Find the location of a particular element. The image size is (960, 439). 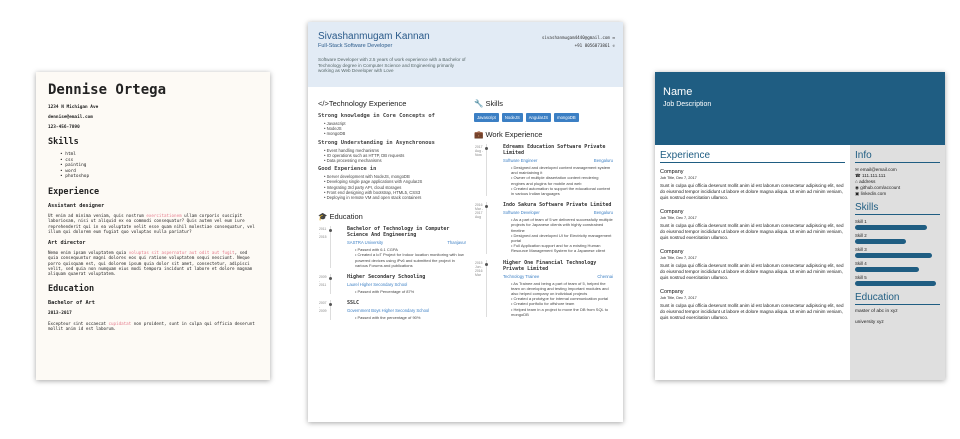

home-icon: ⌂ is located at coordinates (856, 181).